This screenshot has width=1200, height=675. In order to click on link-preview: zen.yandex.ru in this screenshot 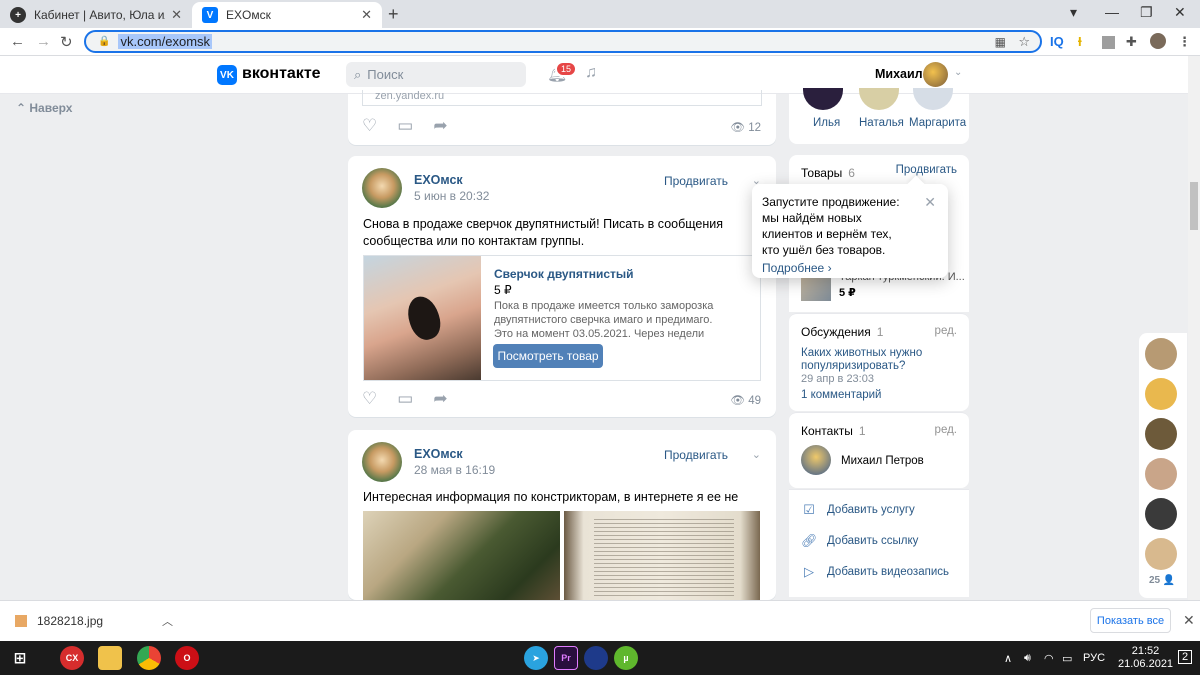, I will do `click(562, 98)`.